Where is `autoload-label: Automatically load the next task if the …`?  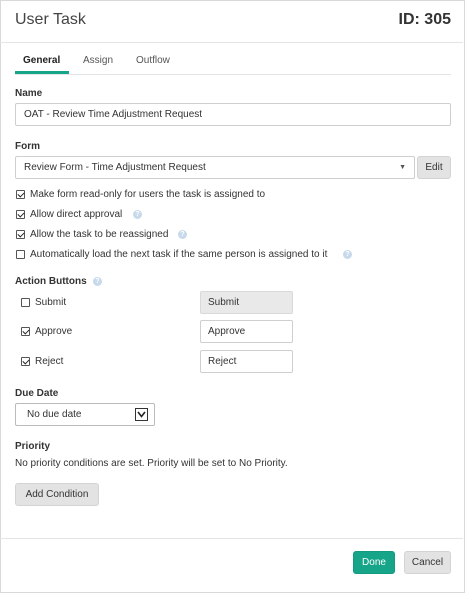
autoload-label: Automatically load the next task if the … is located at coordinates (179, 254).